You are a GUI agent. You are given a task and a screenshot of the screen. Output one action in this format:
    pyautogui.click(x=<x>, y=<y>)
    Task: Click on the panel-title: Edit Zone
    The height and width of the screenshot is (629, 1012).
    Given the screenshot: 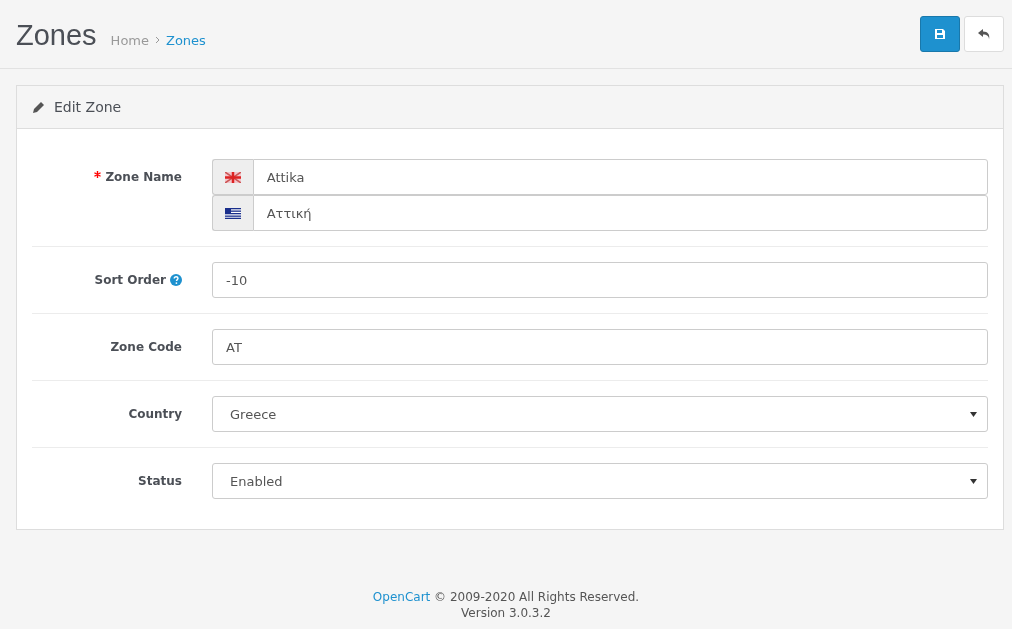 What is the action you would take?
    pyautogui.click(x=88, y=107)
    